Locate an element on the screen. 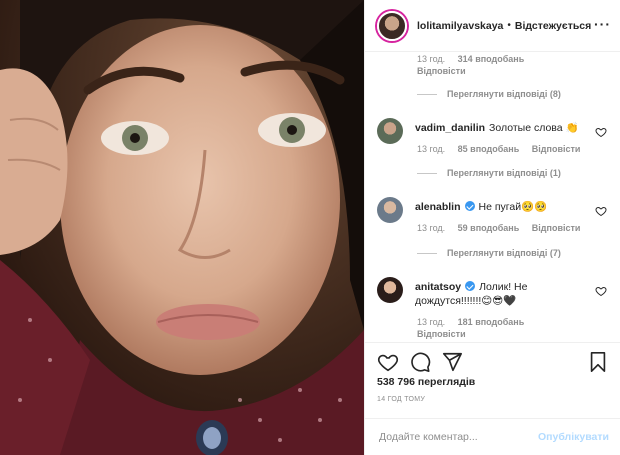 This screenshot has width=620, height=455. view-replies-button: Переглянути відповіді (7) is located at coordinates (489, 253).